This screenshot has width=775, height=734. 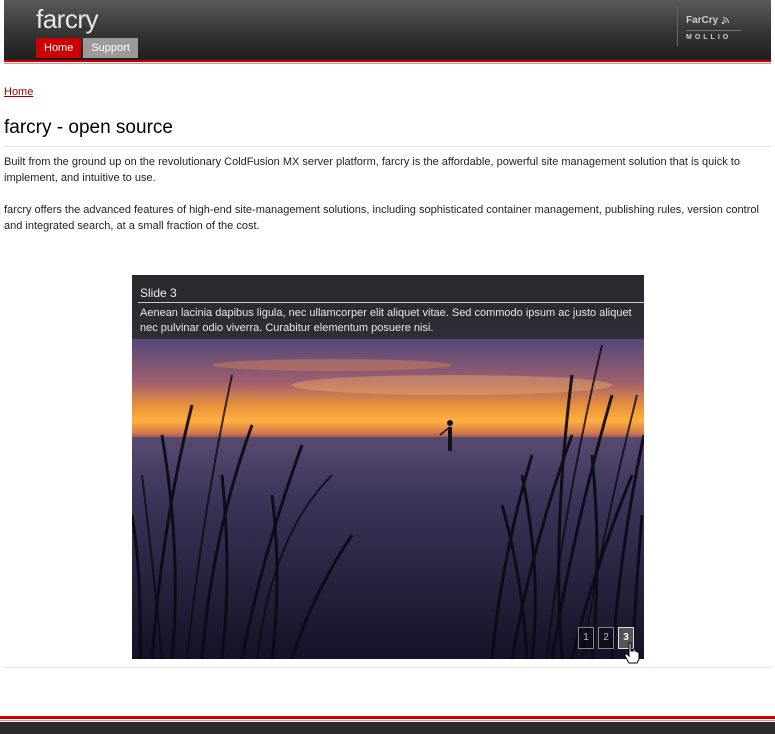 I want to click on signal-icon, so click(x=726, y=21).